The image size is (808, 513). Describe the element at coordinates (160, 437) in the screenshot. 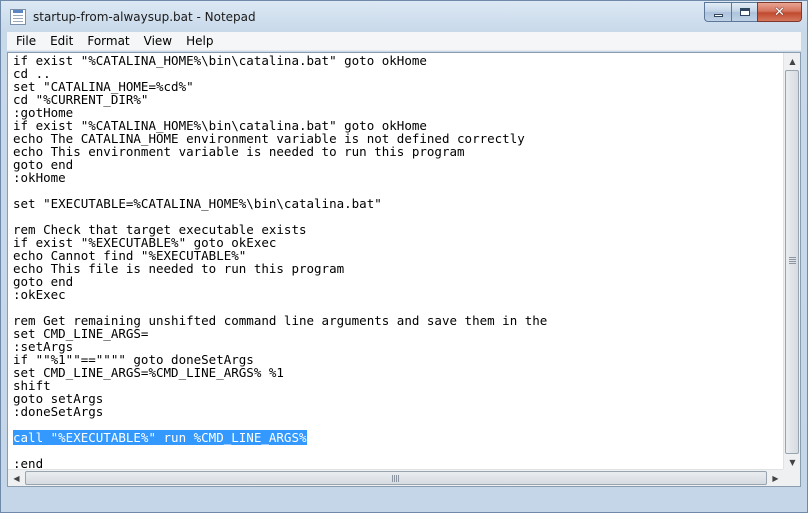

I see `selected-text: call "%EXECUTABLE%" run %CMD_LINE_ARGS%` at that location.